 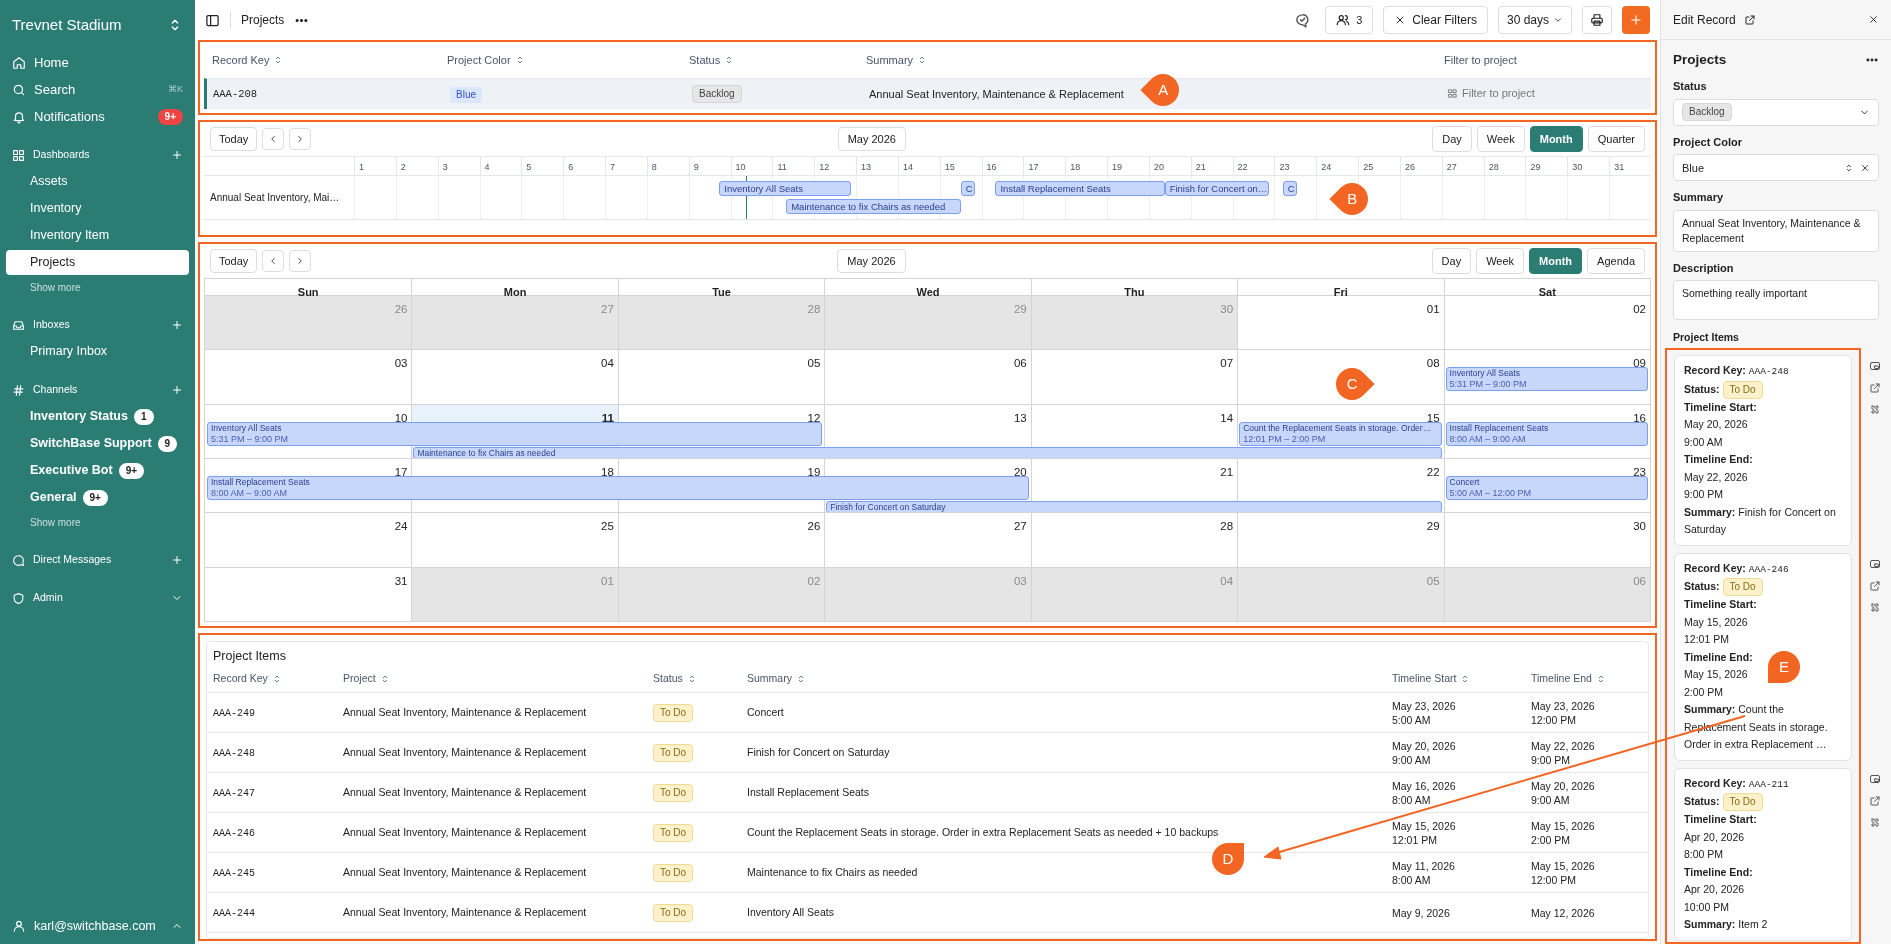 What do you see at coordinates (1227, 363) in the screenshot?
I see `day-number: 07` at bounding box center [1227, 363].